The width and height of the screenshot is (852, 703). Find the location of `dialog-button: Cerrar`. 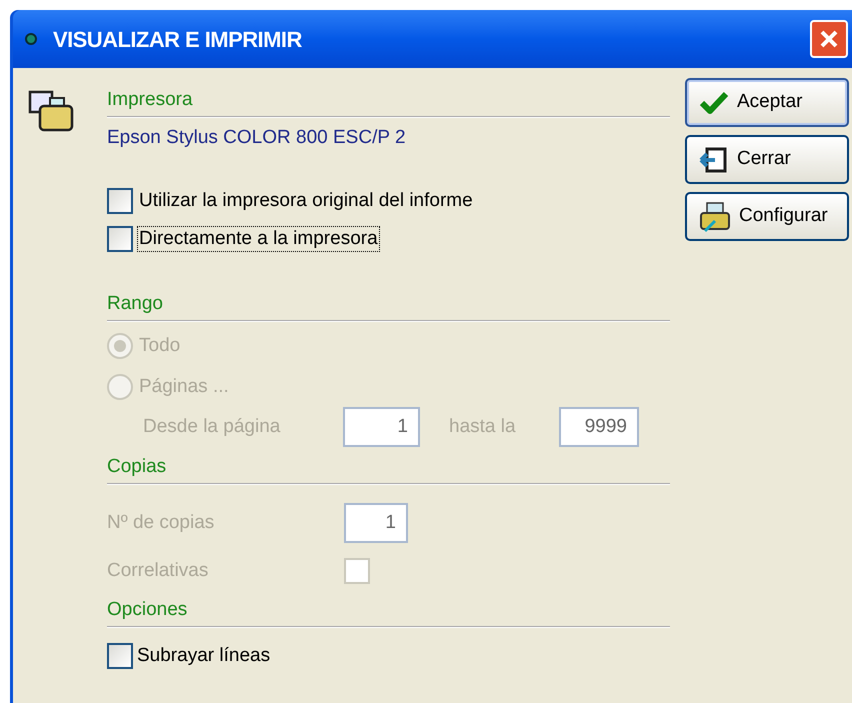

dialog-button: Cerrar is located at coordinates (767, 159).